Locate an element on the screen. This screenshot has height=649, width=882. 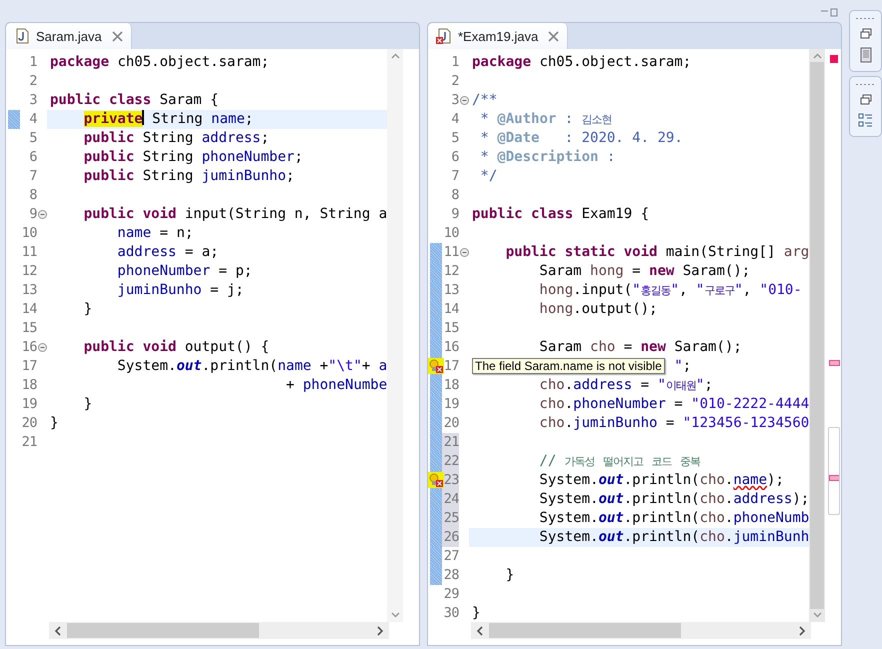
code-line: System.out.println(cho.phoneNumb is located at coordinates (674, 518).